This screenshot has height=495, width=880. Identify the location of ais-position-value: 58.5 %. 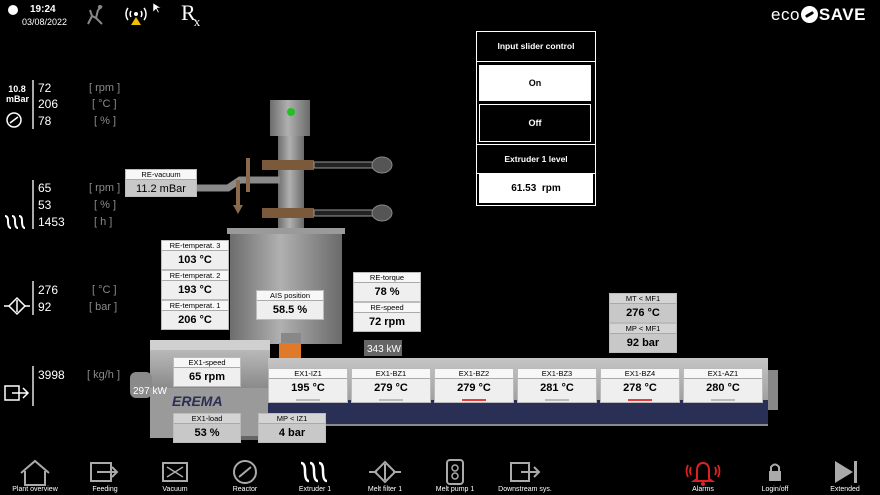
(290, 310).